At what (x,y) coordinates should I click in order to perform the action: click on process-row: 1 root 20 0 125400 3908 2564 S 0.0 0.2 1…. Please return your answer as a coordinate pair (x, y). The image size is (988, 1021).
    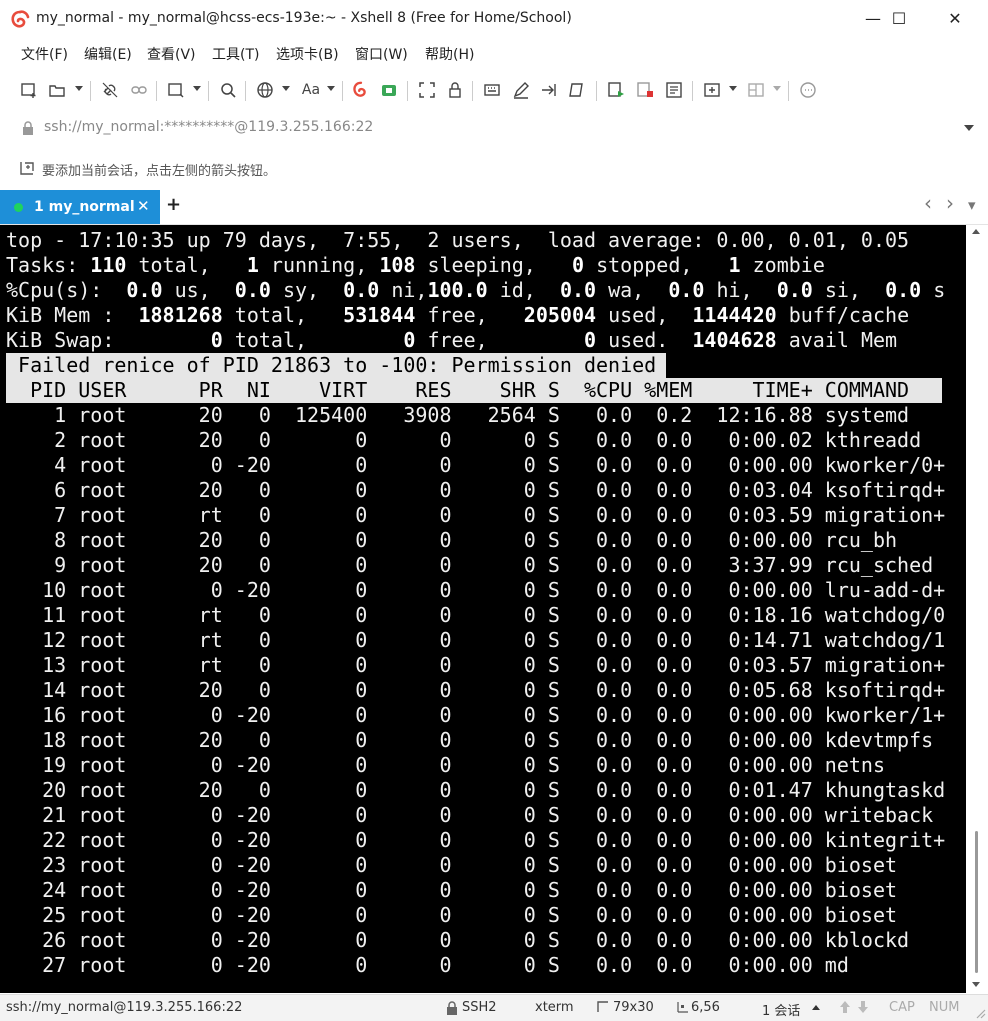
    Looking at the image, I should click on (458, 415).